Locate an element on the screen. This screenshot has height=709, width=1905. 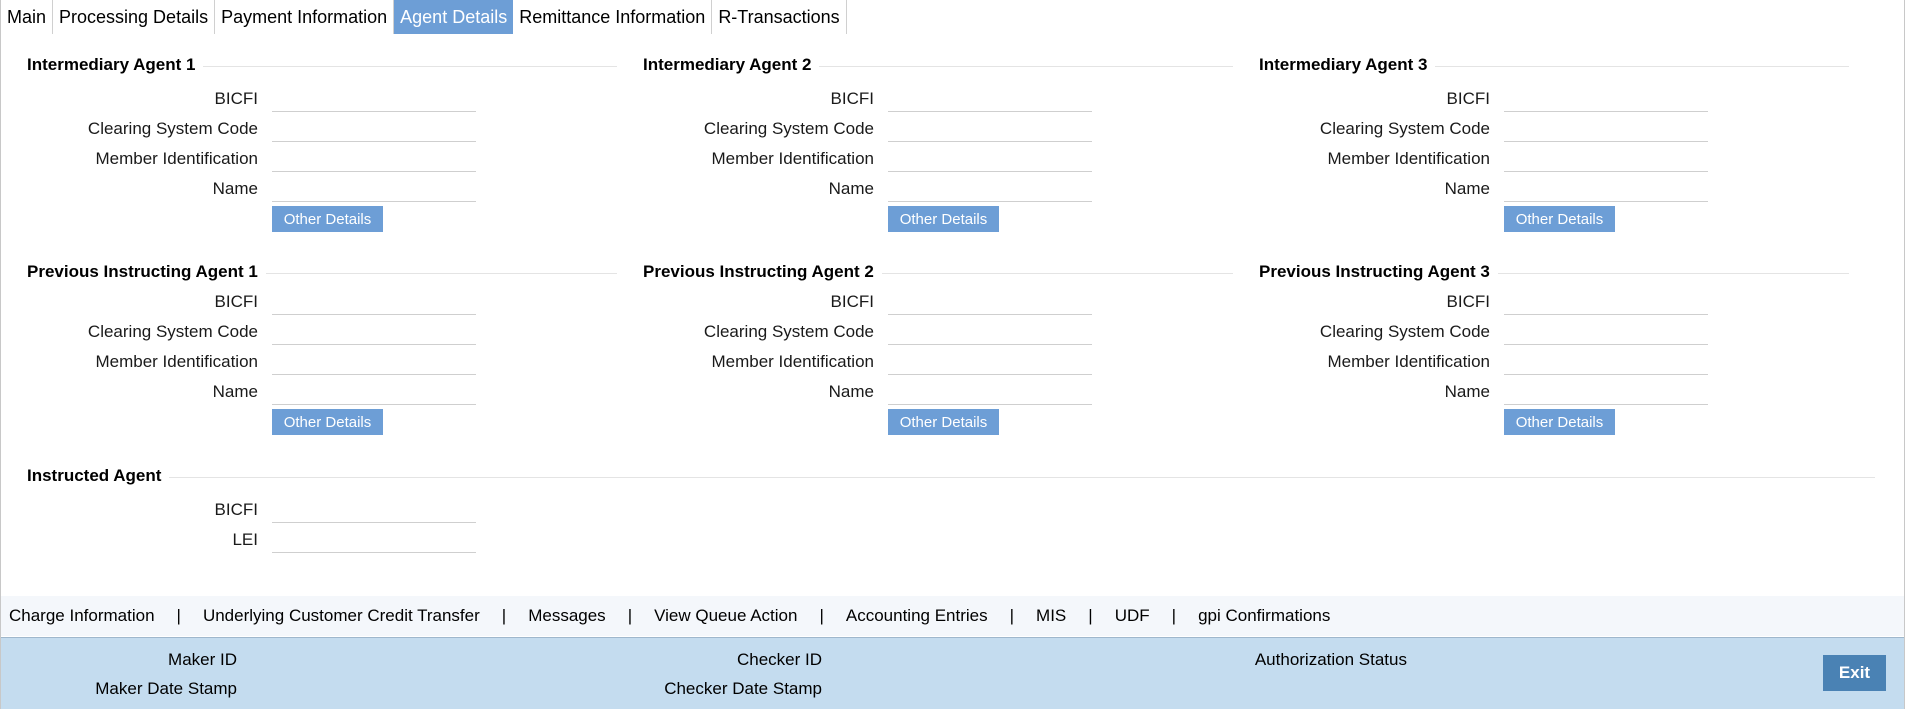
section-title: Intermediary Agent 2 is located at coordinates (727, 64).